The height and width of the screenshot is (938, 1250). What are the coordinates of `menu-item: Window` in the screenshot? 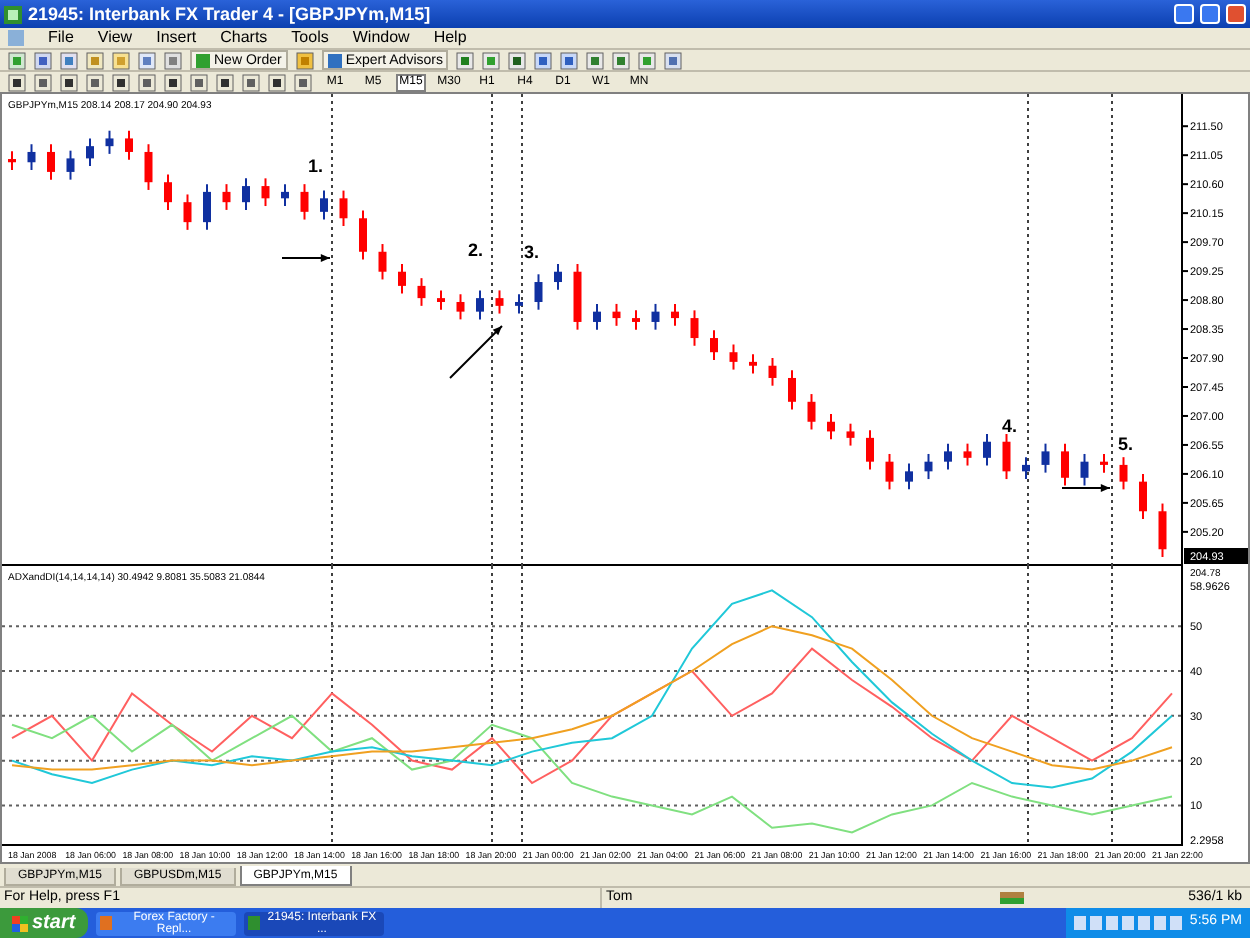 It's located at (381, 38).